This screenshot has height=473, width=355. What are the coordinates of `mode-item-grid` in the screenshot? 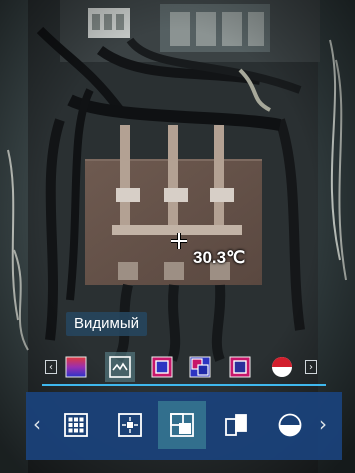 It's located at (76, 425).